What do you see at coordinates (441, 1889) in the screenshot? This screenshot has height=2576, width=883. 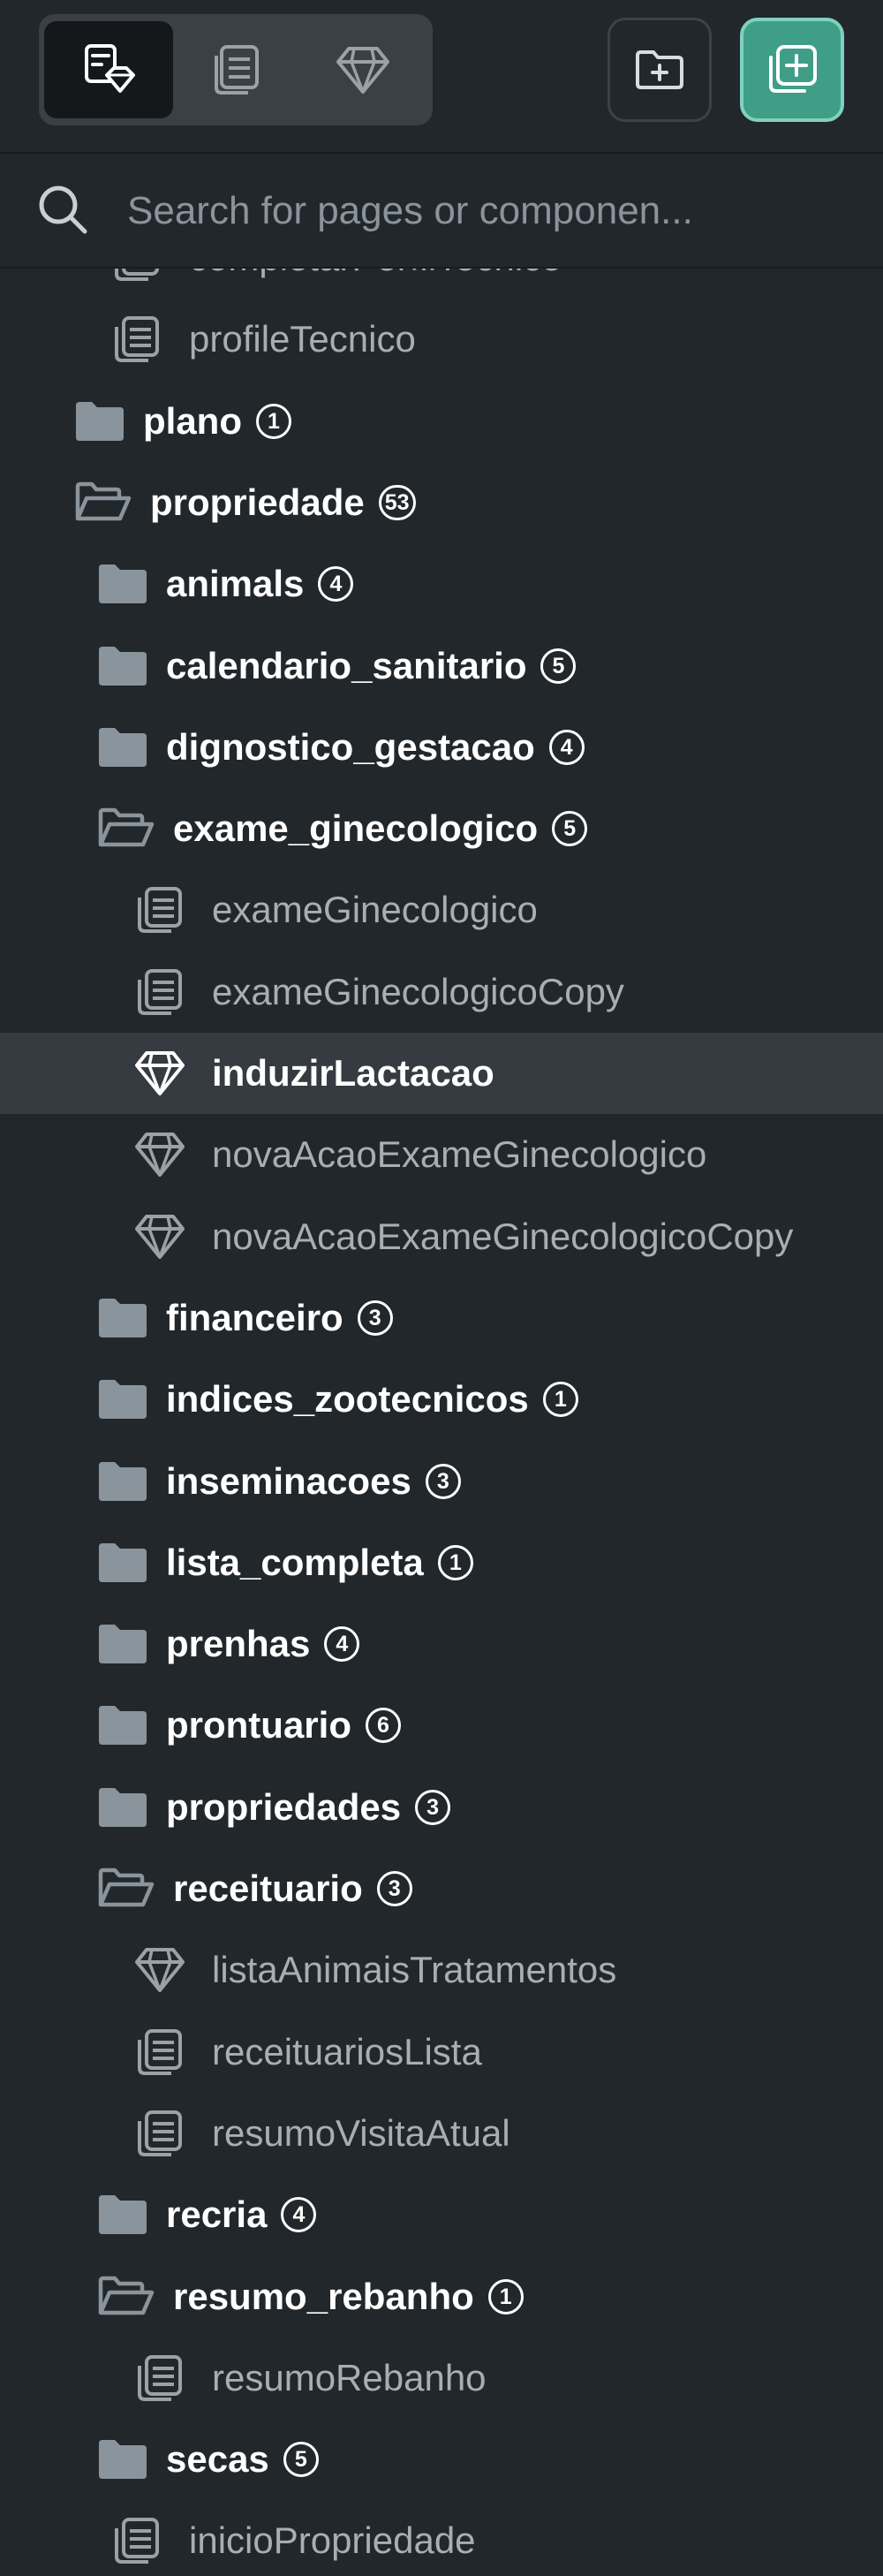 I see `folder-row: receituario 3` at bounding box center [441, 1889].